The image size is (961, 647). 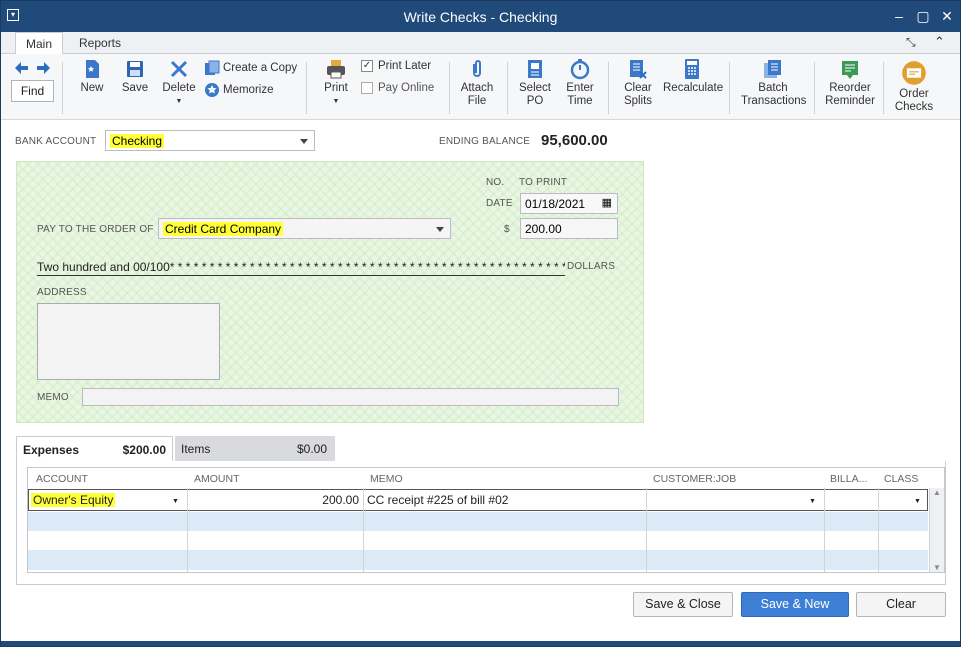 I want to click on collapse-ribbon-icon: ⌃, so click(x=939, y=42).